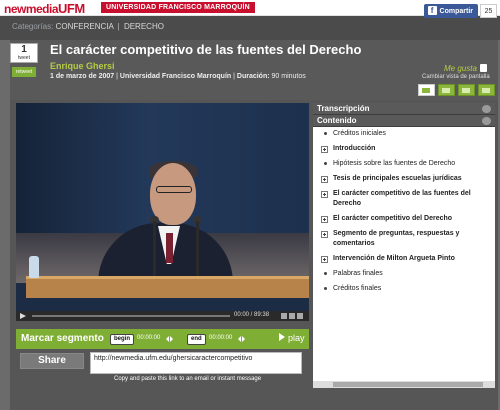 The image size is (500, 410). What do you see at coordinates (24, 49) in the screenshot?
I see `tweet-count: 1` at bounding box center [24, 49].